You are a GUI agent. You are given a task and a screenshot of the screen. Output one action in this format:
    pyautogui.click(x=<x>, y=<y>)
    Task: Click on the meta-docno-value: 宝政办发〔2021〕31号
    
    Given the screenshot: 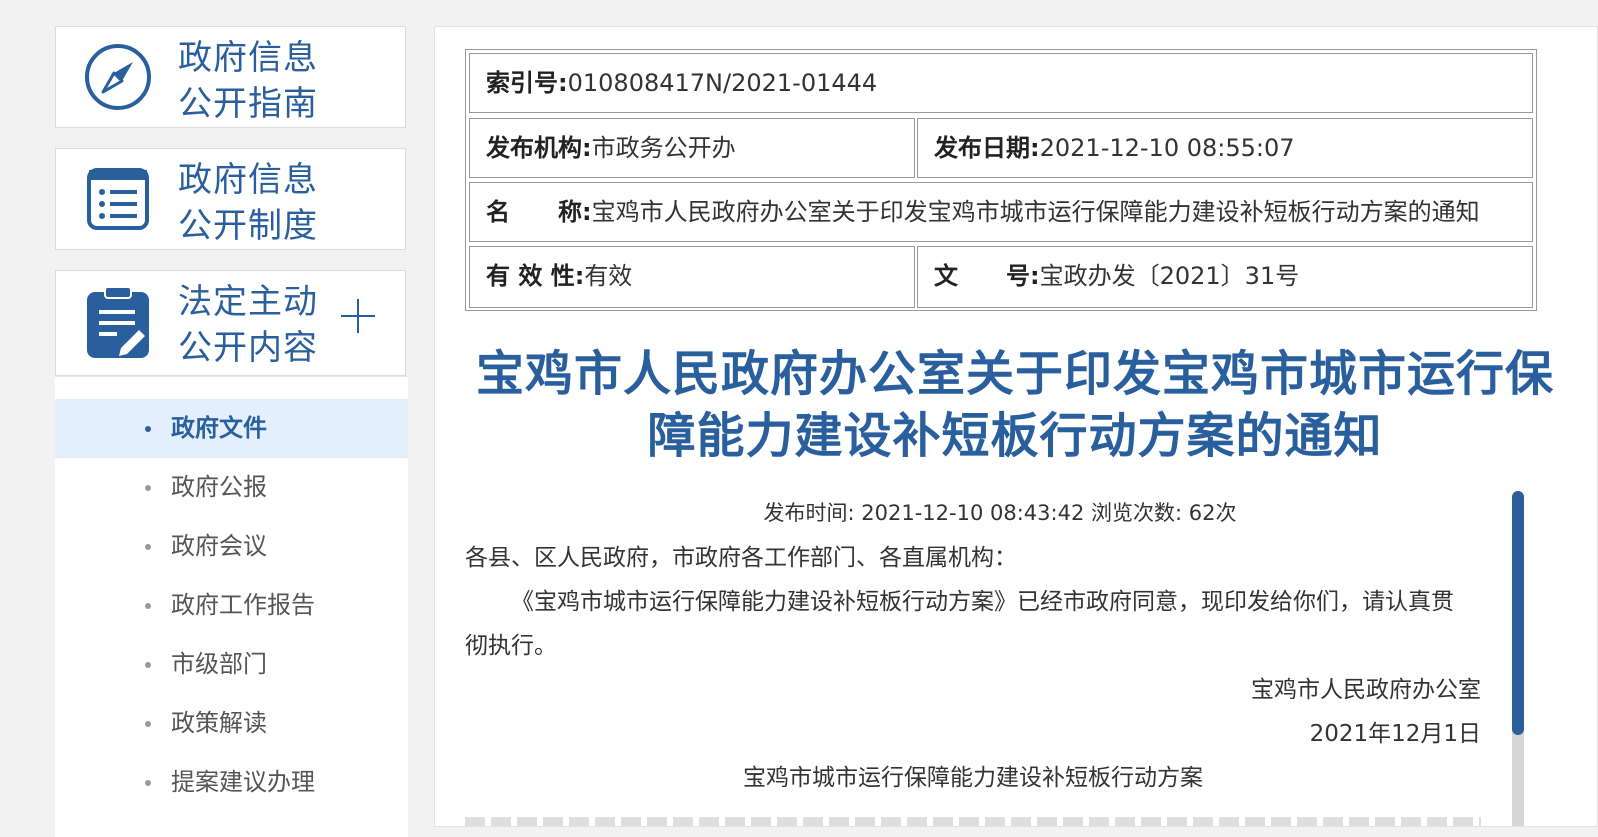 What is the action you would take?
    pyautogui.click(x=1169, y=276)
    